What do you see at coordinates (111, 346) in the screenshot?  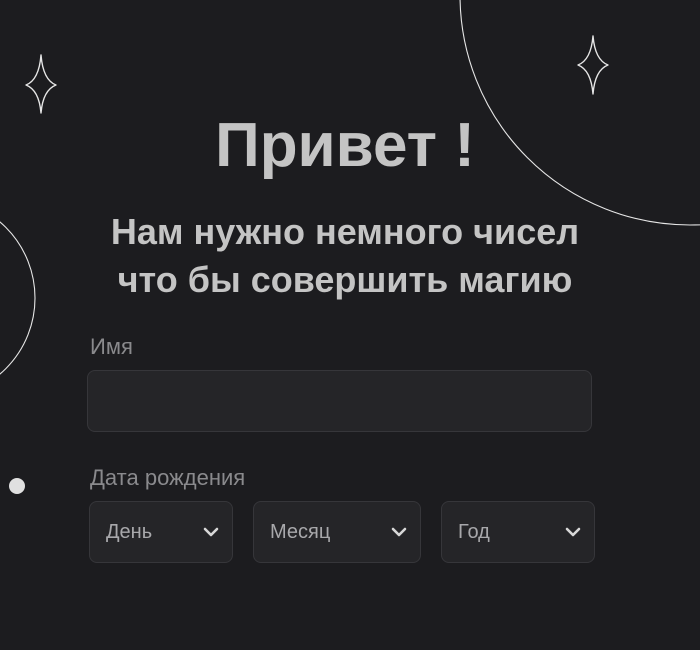 I see `name-label: Имя` at bounding box center [111, 346].